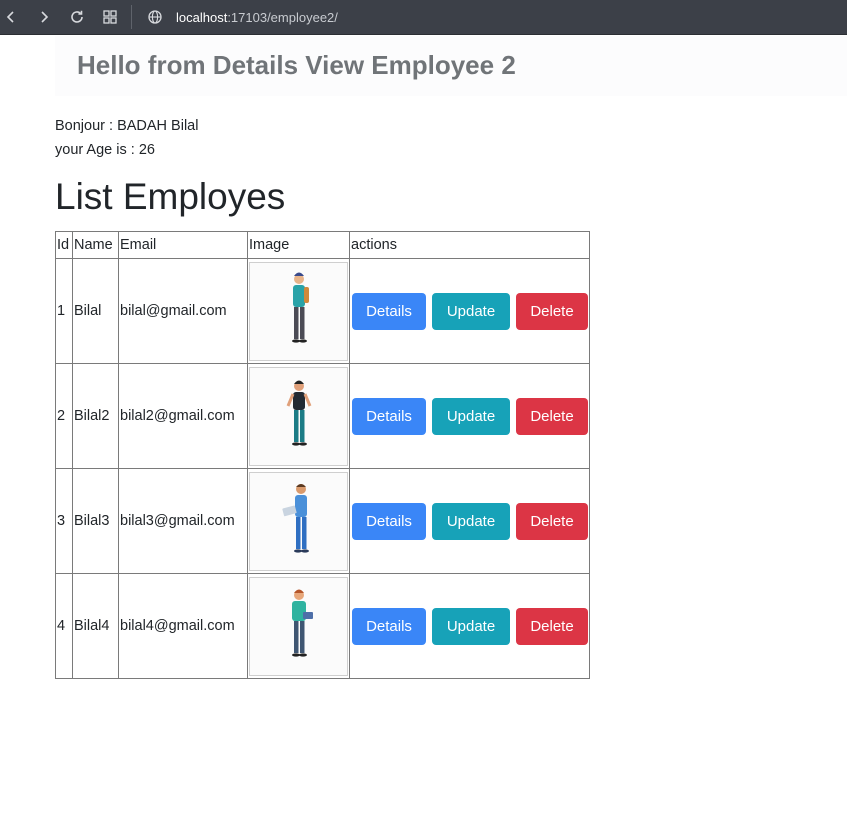 Image resolution: width=847 pixels, height=816 pixels. Describe the element at coordinates (95, 311) in the screenshot. I see `cell-name: Bilal` at that location.